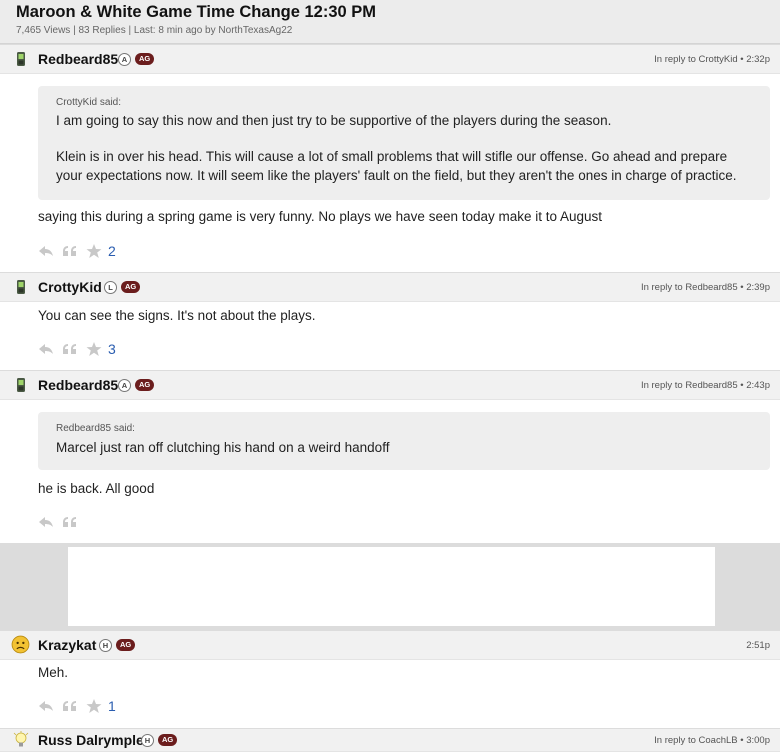 Image resolution: width=780 pixels, height=752 pixels. I want to click on post-actions: 2, so click(77, 251).